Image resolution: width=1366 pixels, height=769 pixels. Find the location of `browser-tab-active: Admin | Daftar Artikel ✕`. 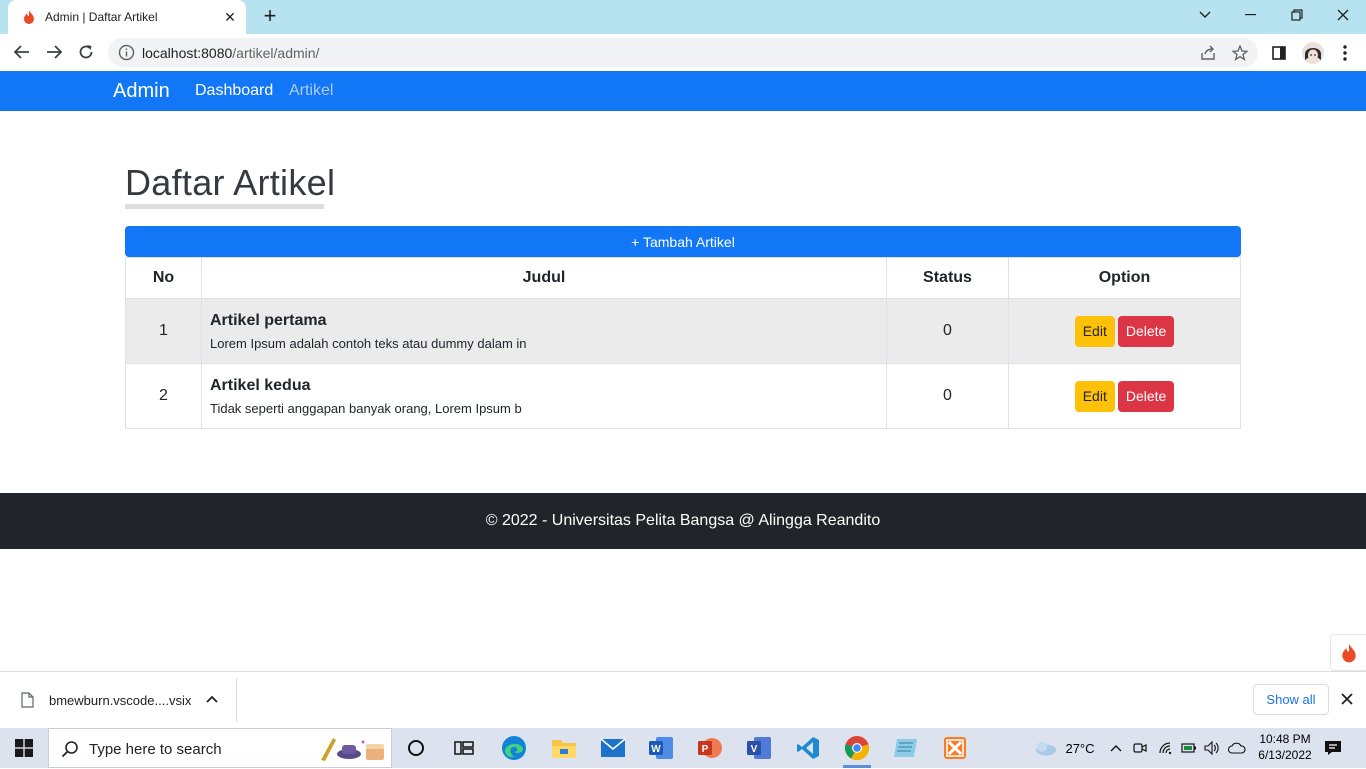

browser-tab-active: Admin | Daftar Artikel ✕ is located at coordinates (127, 17).